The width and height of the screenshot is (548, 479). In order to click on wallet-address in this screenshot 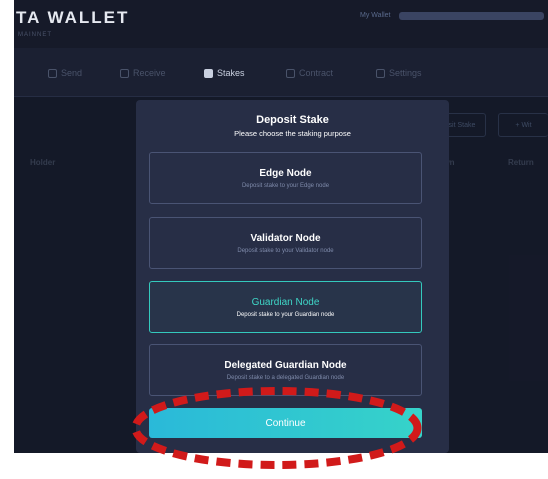, I will do `click(471, 16)`.